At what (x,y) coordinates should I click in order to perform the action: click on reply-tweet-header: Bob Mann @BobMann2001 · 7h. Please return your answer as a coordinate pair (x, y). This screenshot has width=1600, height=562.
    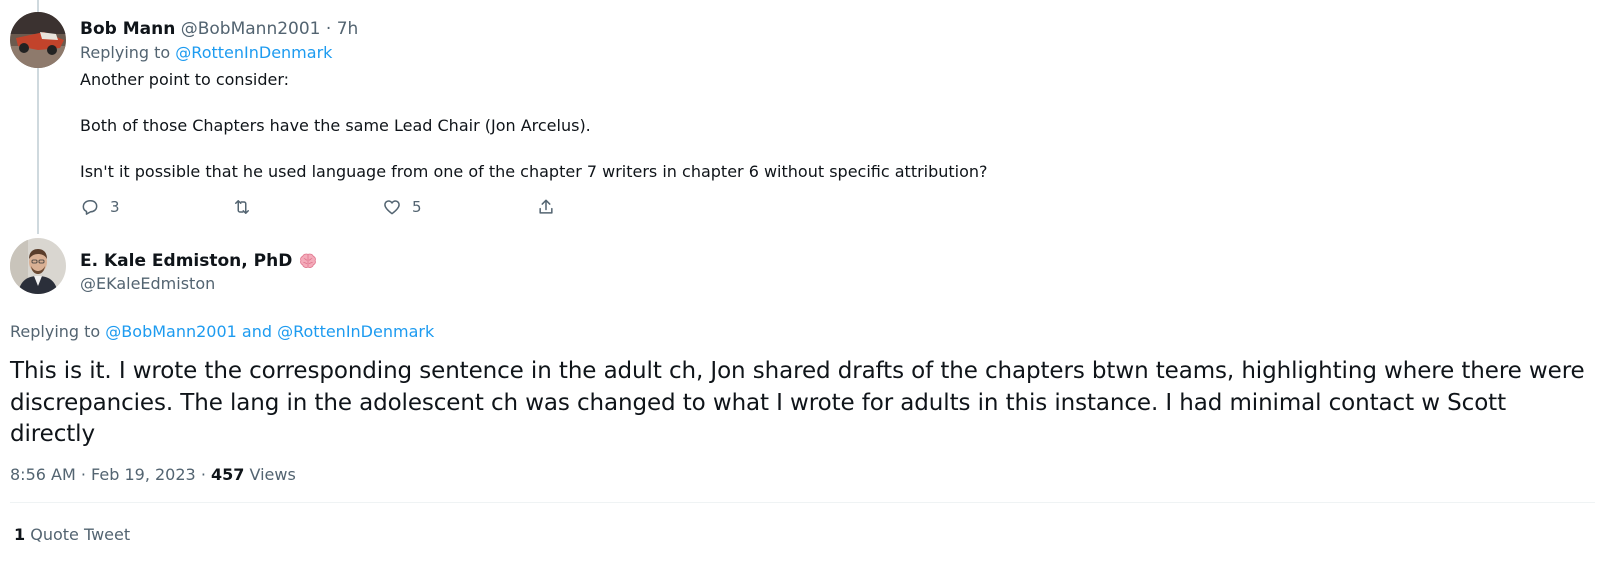
    Looking at the image, I should click on (219, 29).